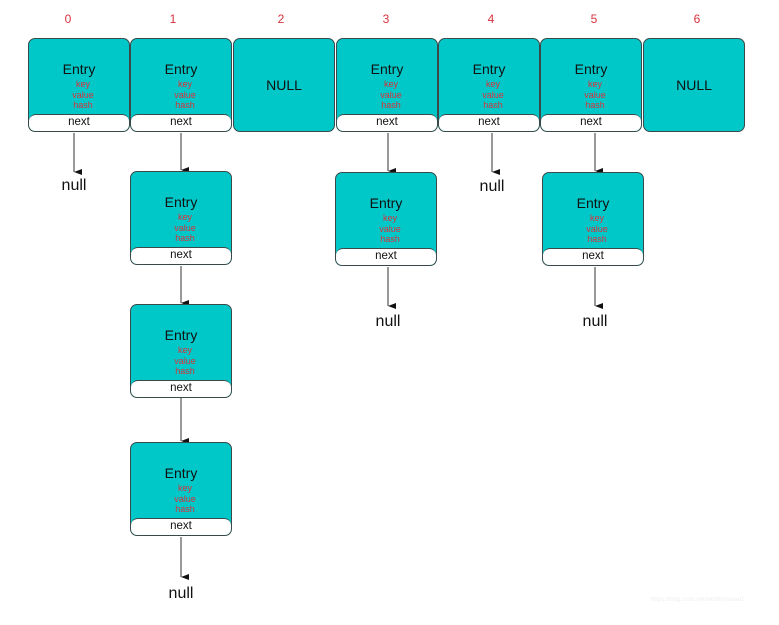 The width and height of the screenshot is (779, 625). What do you see at coordinates (74, 185) in the screenshot?
I see `null-terminator-0: null` at bounding box center [74, 185].